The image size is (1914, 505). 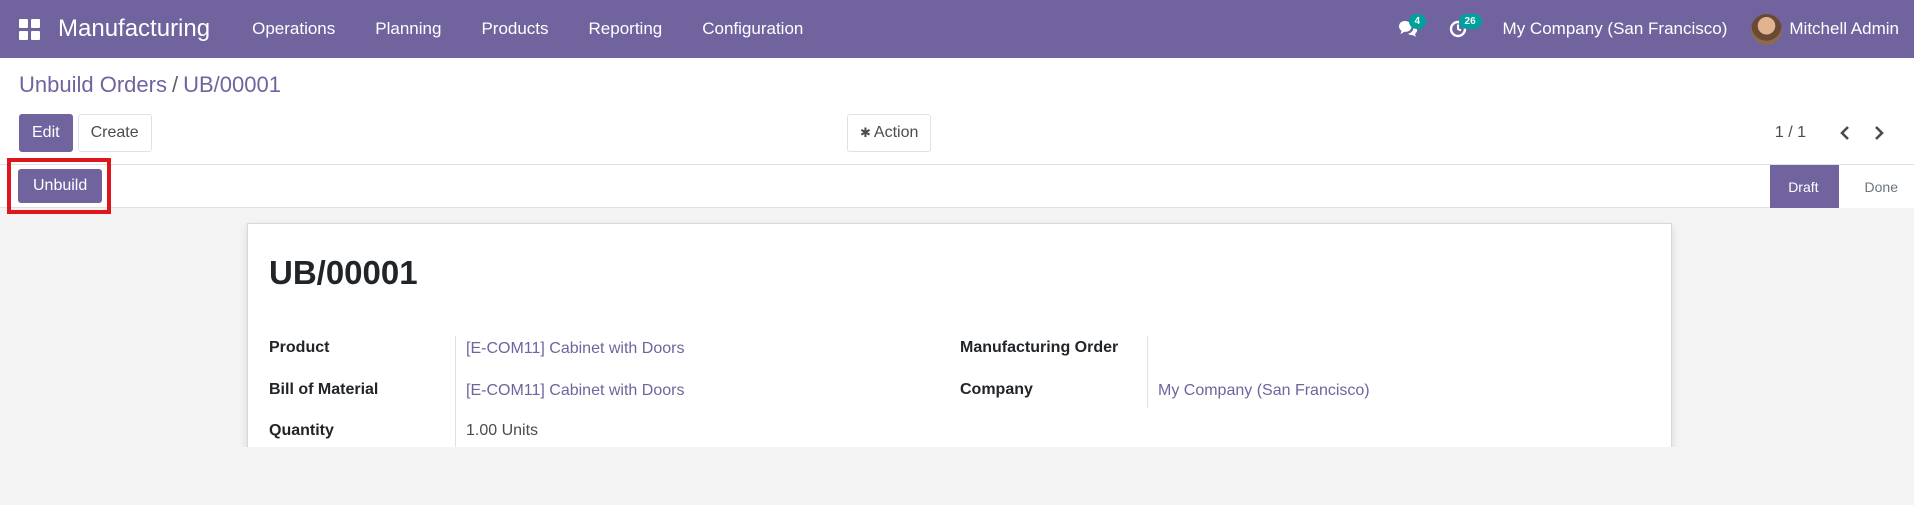 I want to click on user-menu: Mitchell Admin, so click(x=1832, y=29).